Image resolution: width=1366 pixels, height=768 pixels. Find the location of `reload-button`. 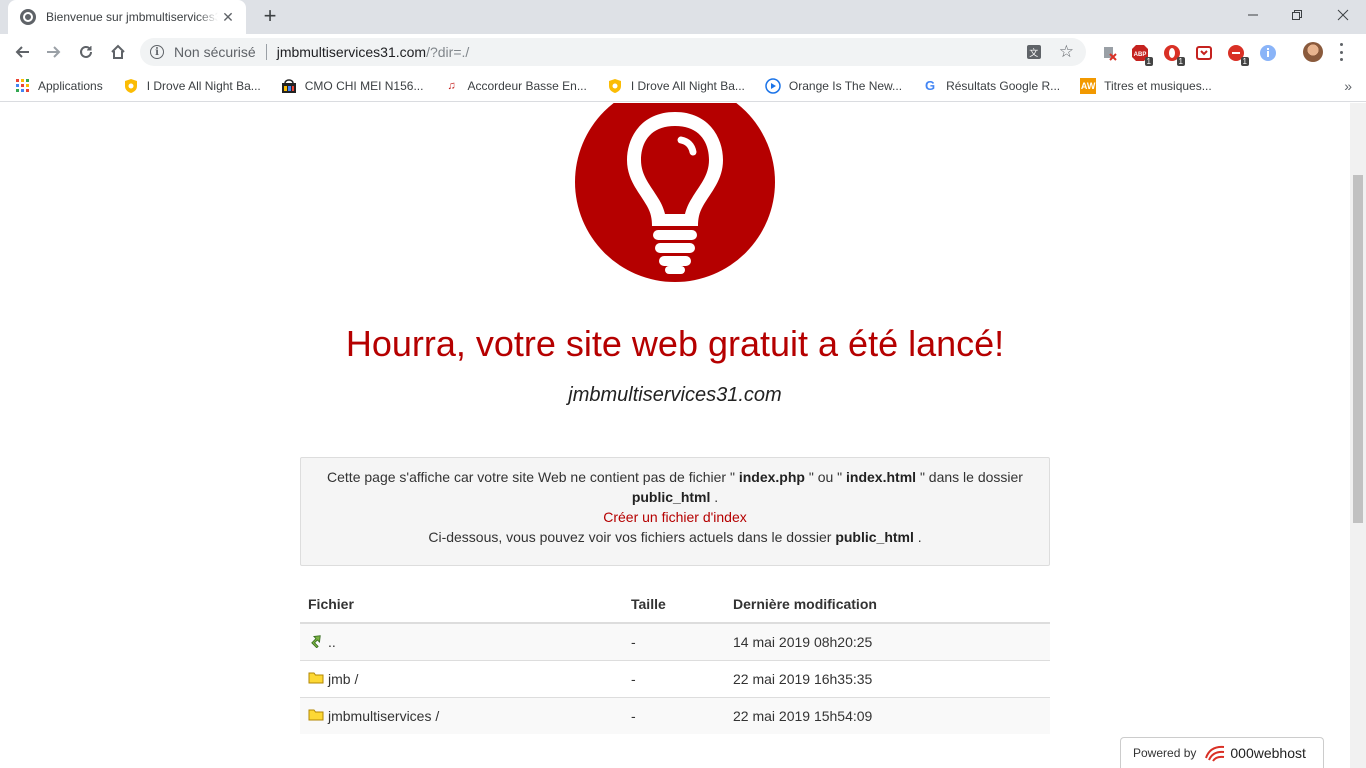

reload-button is located at coordinates (86, 52).